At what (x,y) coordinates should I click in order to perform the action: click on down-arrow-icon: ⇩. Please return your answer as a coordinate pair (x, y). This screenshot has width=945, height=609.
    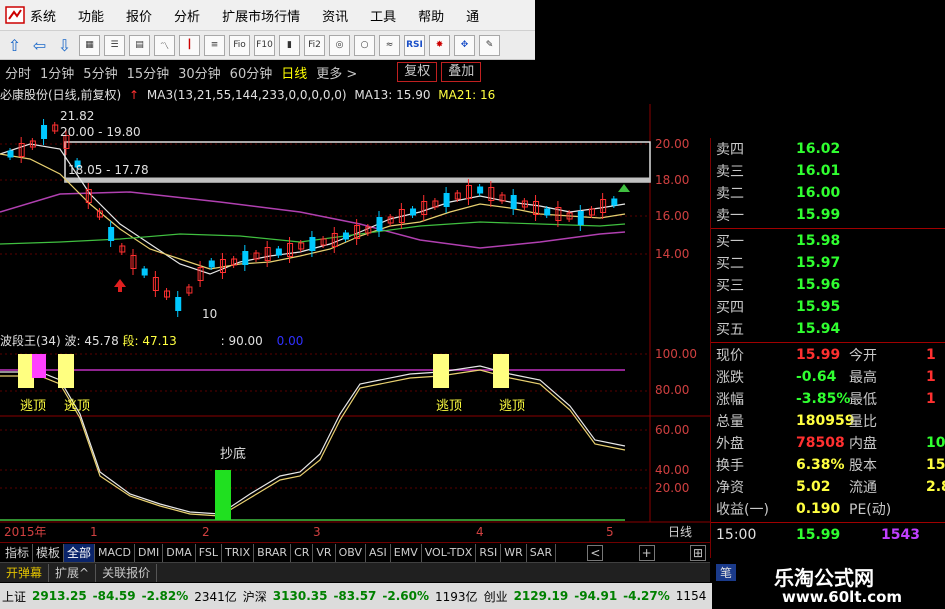
    Looking at the image, I should click on (64, 45).